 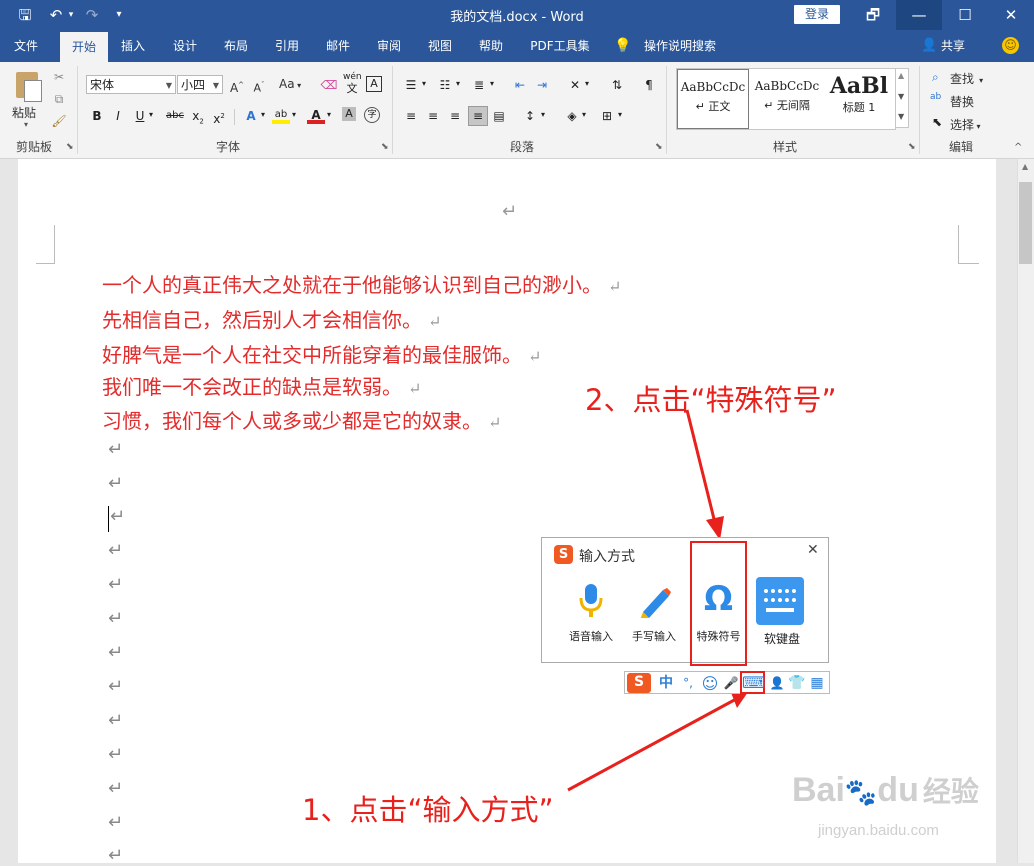 What do you see at coordinates (818, 790) in the screenshot?
I see `watermark-text: Bai` at bounding box center [818, 790].